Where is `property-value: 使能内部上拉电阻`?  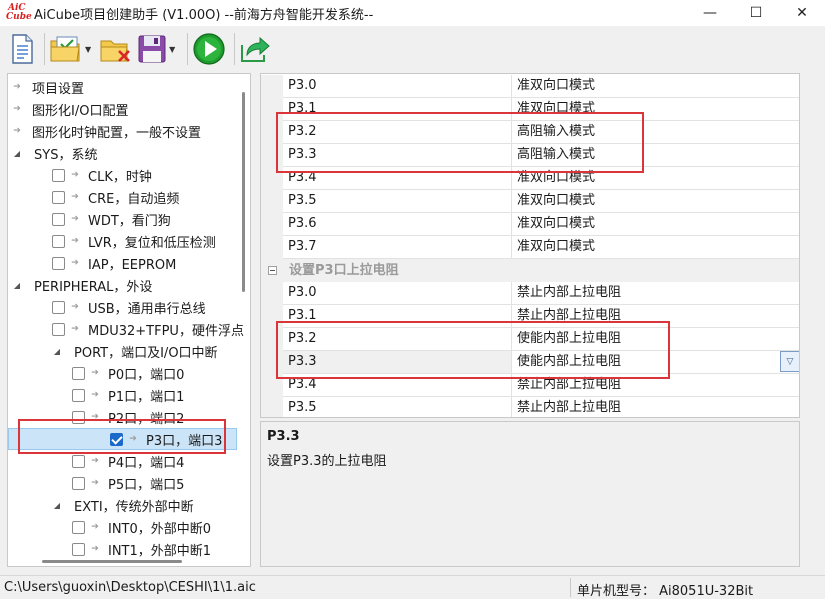 property-value: 使能内部上拉电阻 is located at coordinates (655, 339).